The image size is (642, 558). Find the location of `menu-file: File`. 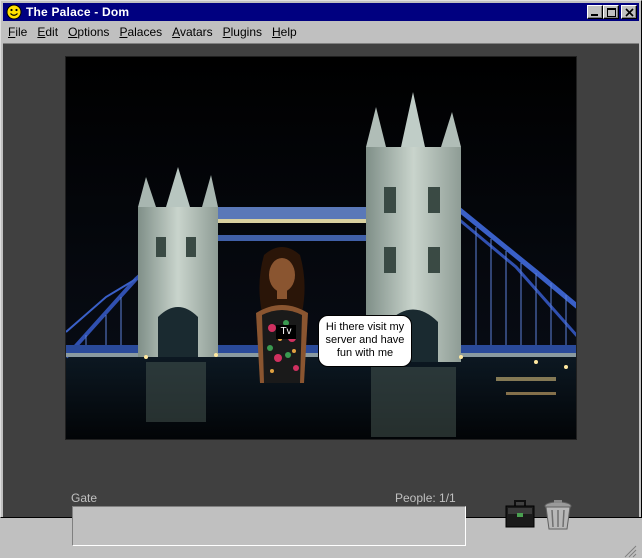

menu-file: File is located at coordinates (17, 32).